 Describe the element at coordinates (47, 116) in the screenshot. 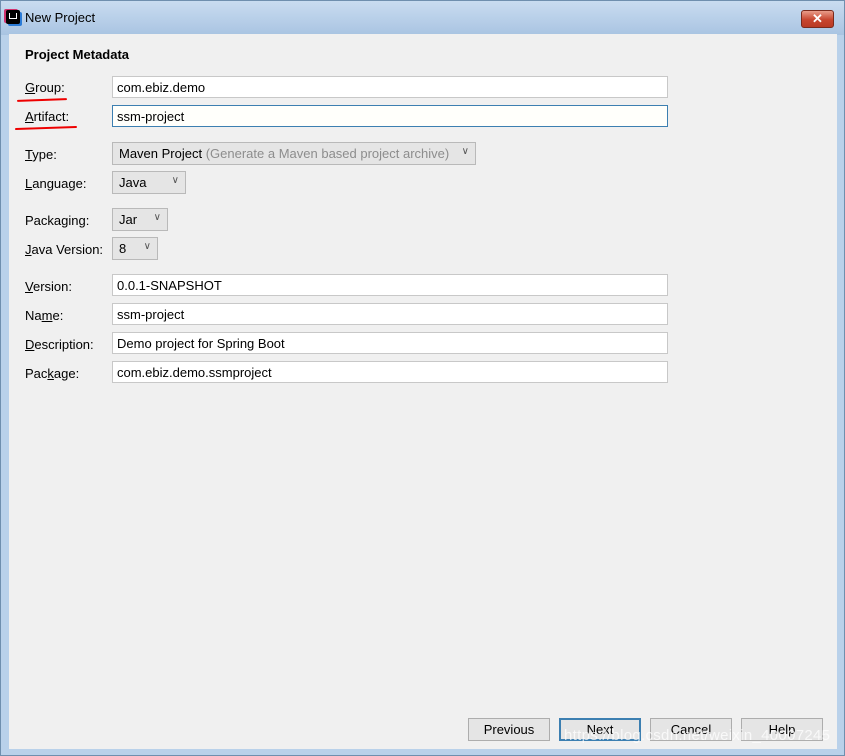

I see `artifact-label: Artifact:` at that location.